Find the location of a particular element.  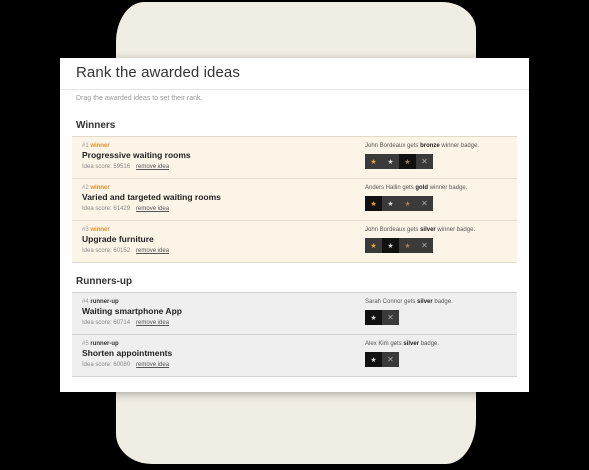

person-name: Sarah Connor is located at coordinates (384, 302).